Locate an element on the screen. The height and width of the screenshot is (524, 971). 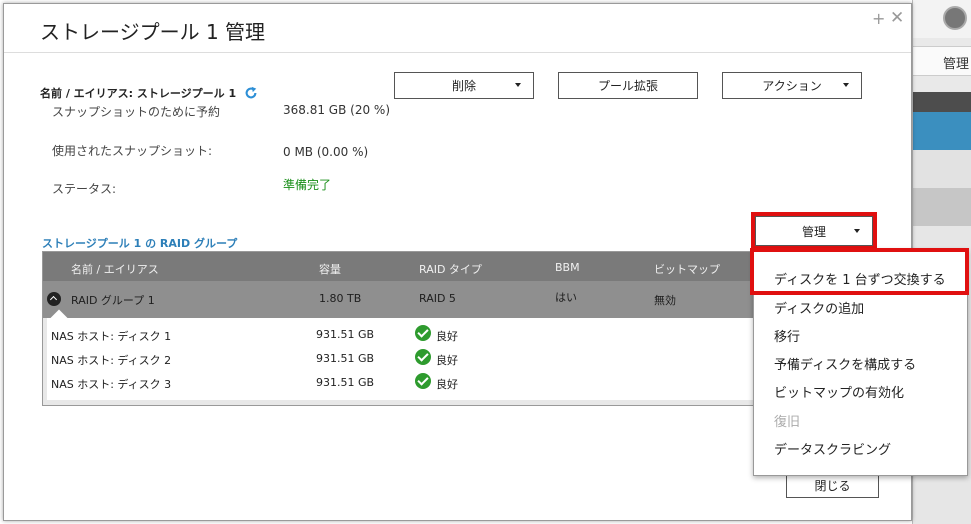
delete-label: 削除 is located at coordinates (463, 86).